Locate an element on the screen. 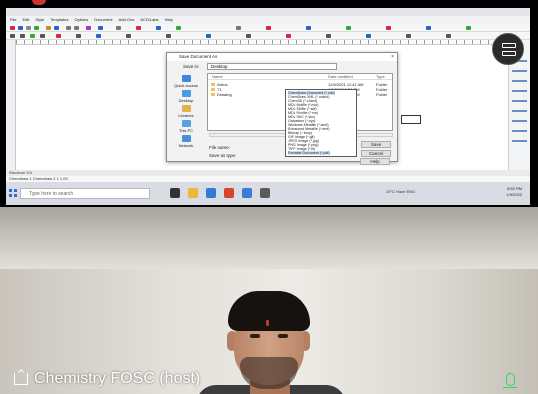 This screenshot has width=538, height=394. nav-this-pc: This PC is located at coordinates (186, 126).